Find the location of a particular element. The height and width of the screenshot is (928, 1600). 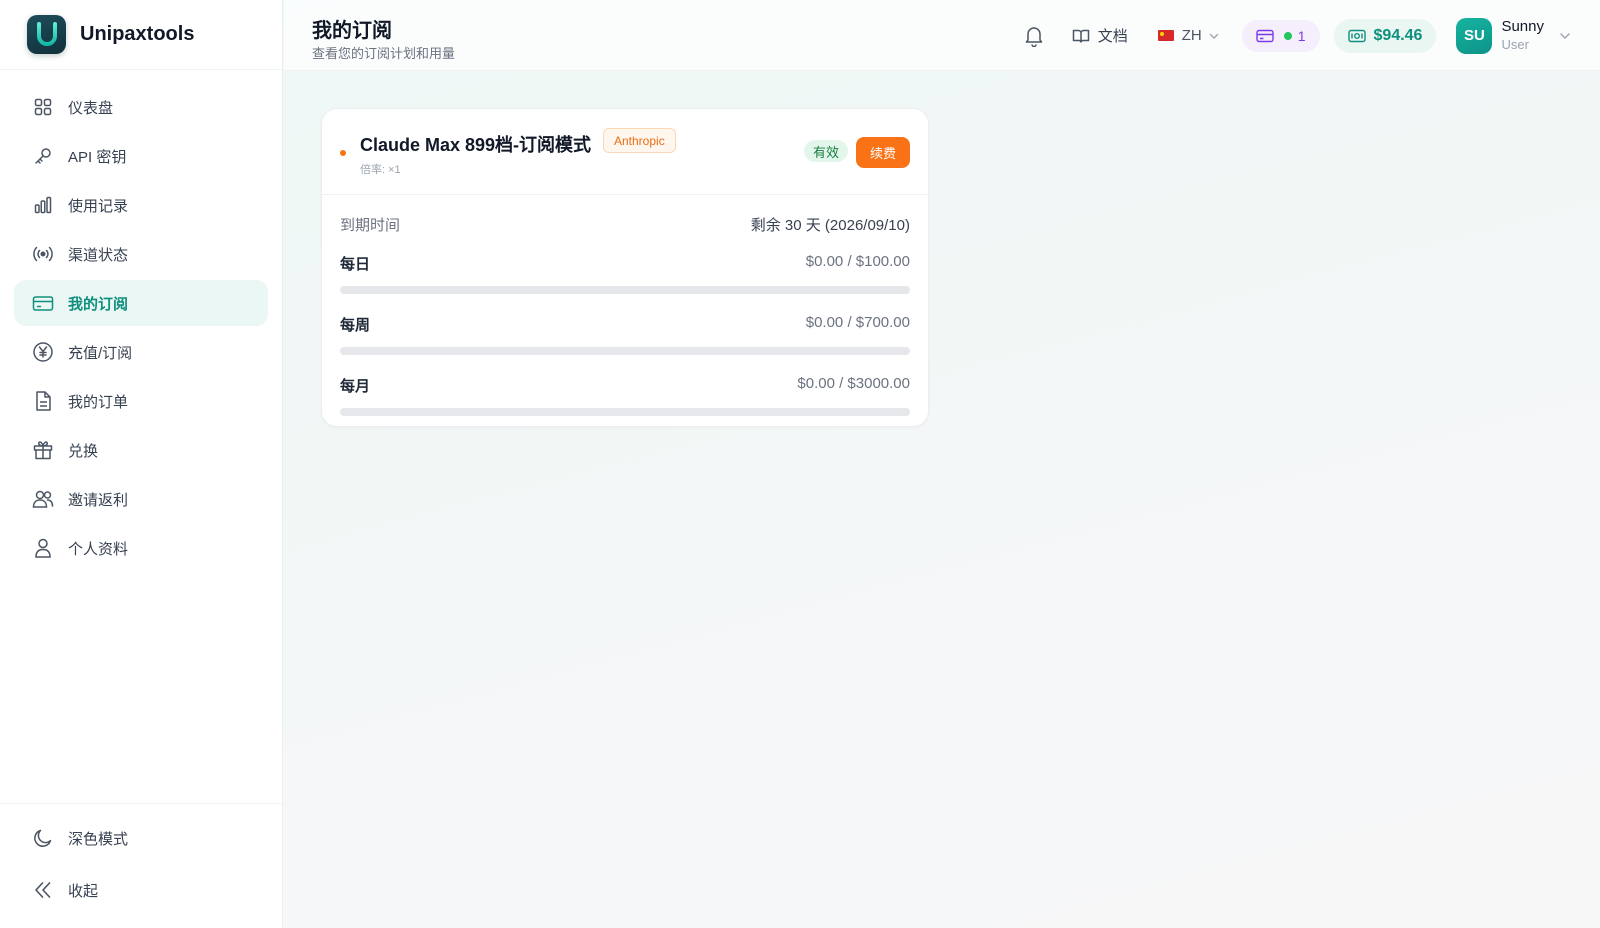

plan-name: Claude Max 899档-订阅模式 is located at coordinates (476, 145).